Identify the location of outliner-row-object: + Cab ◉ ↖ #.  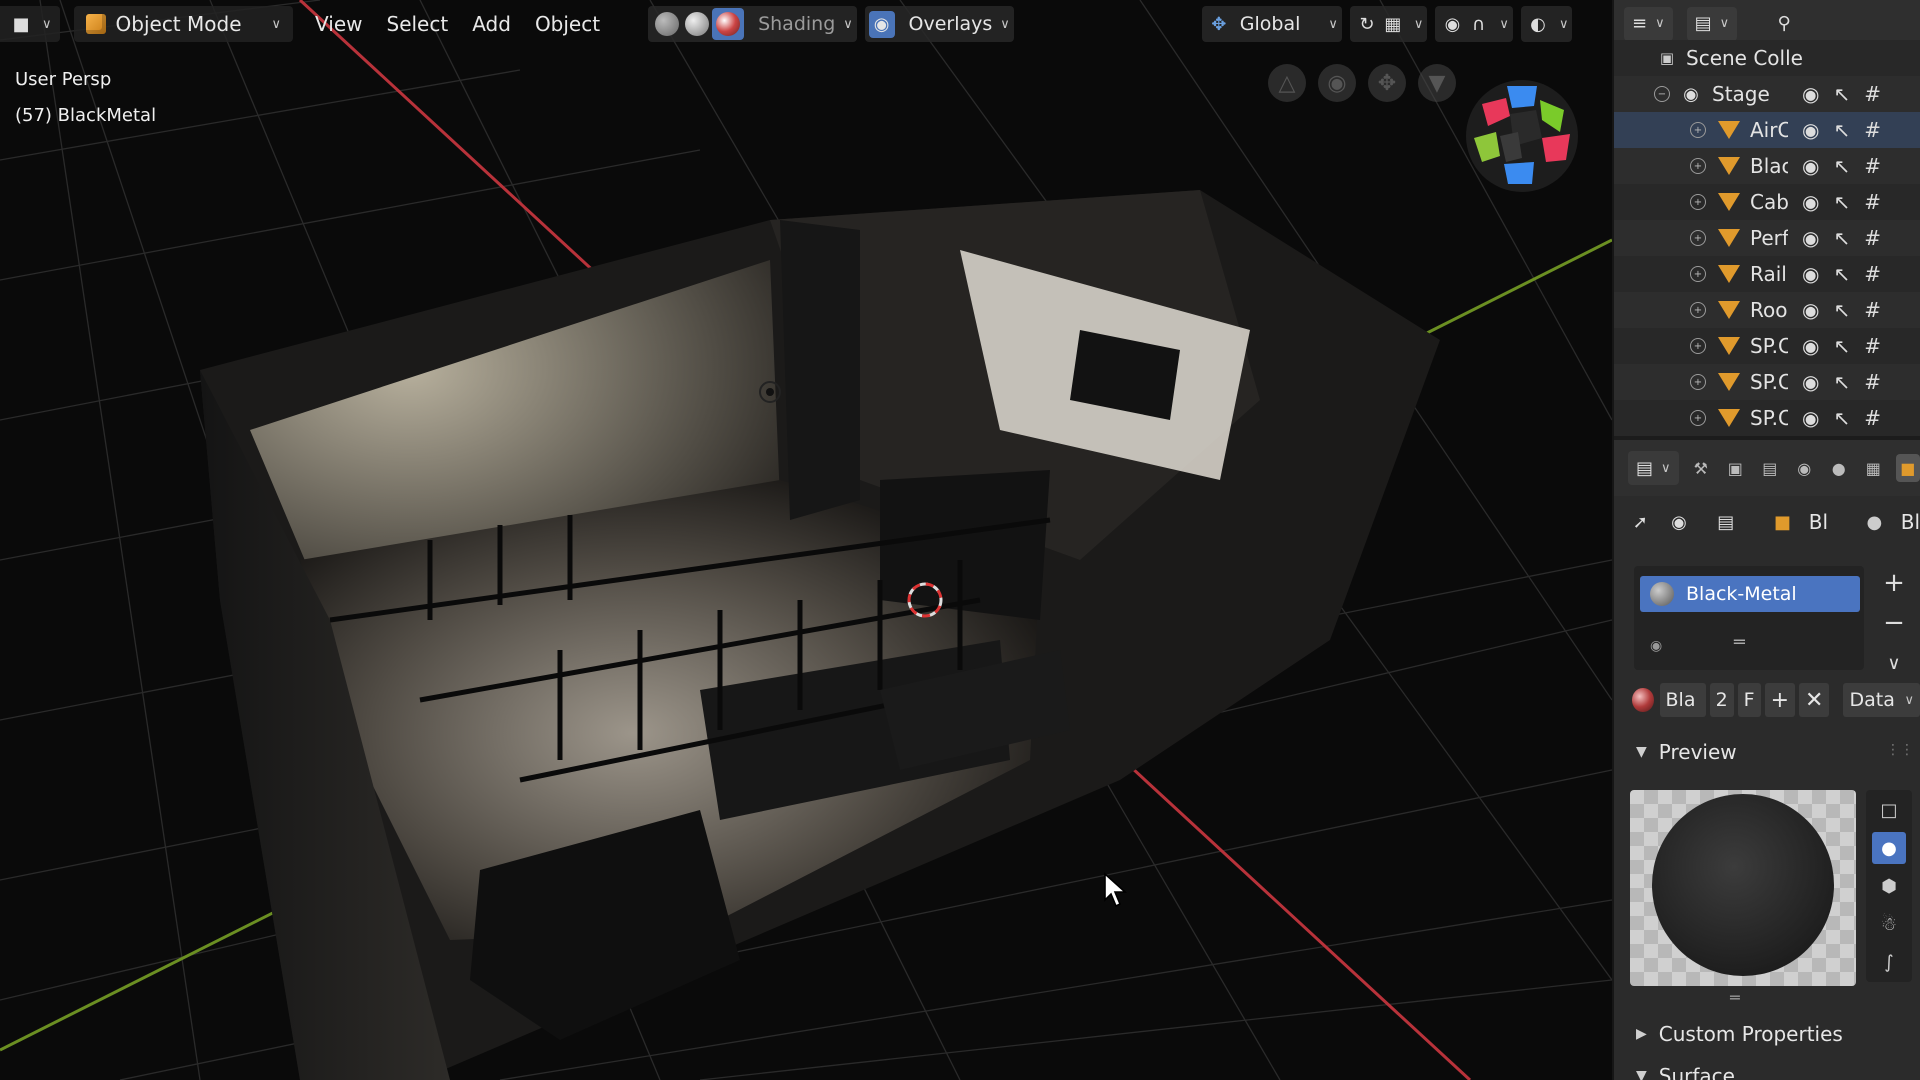
(1767, 202).